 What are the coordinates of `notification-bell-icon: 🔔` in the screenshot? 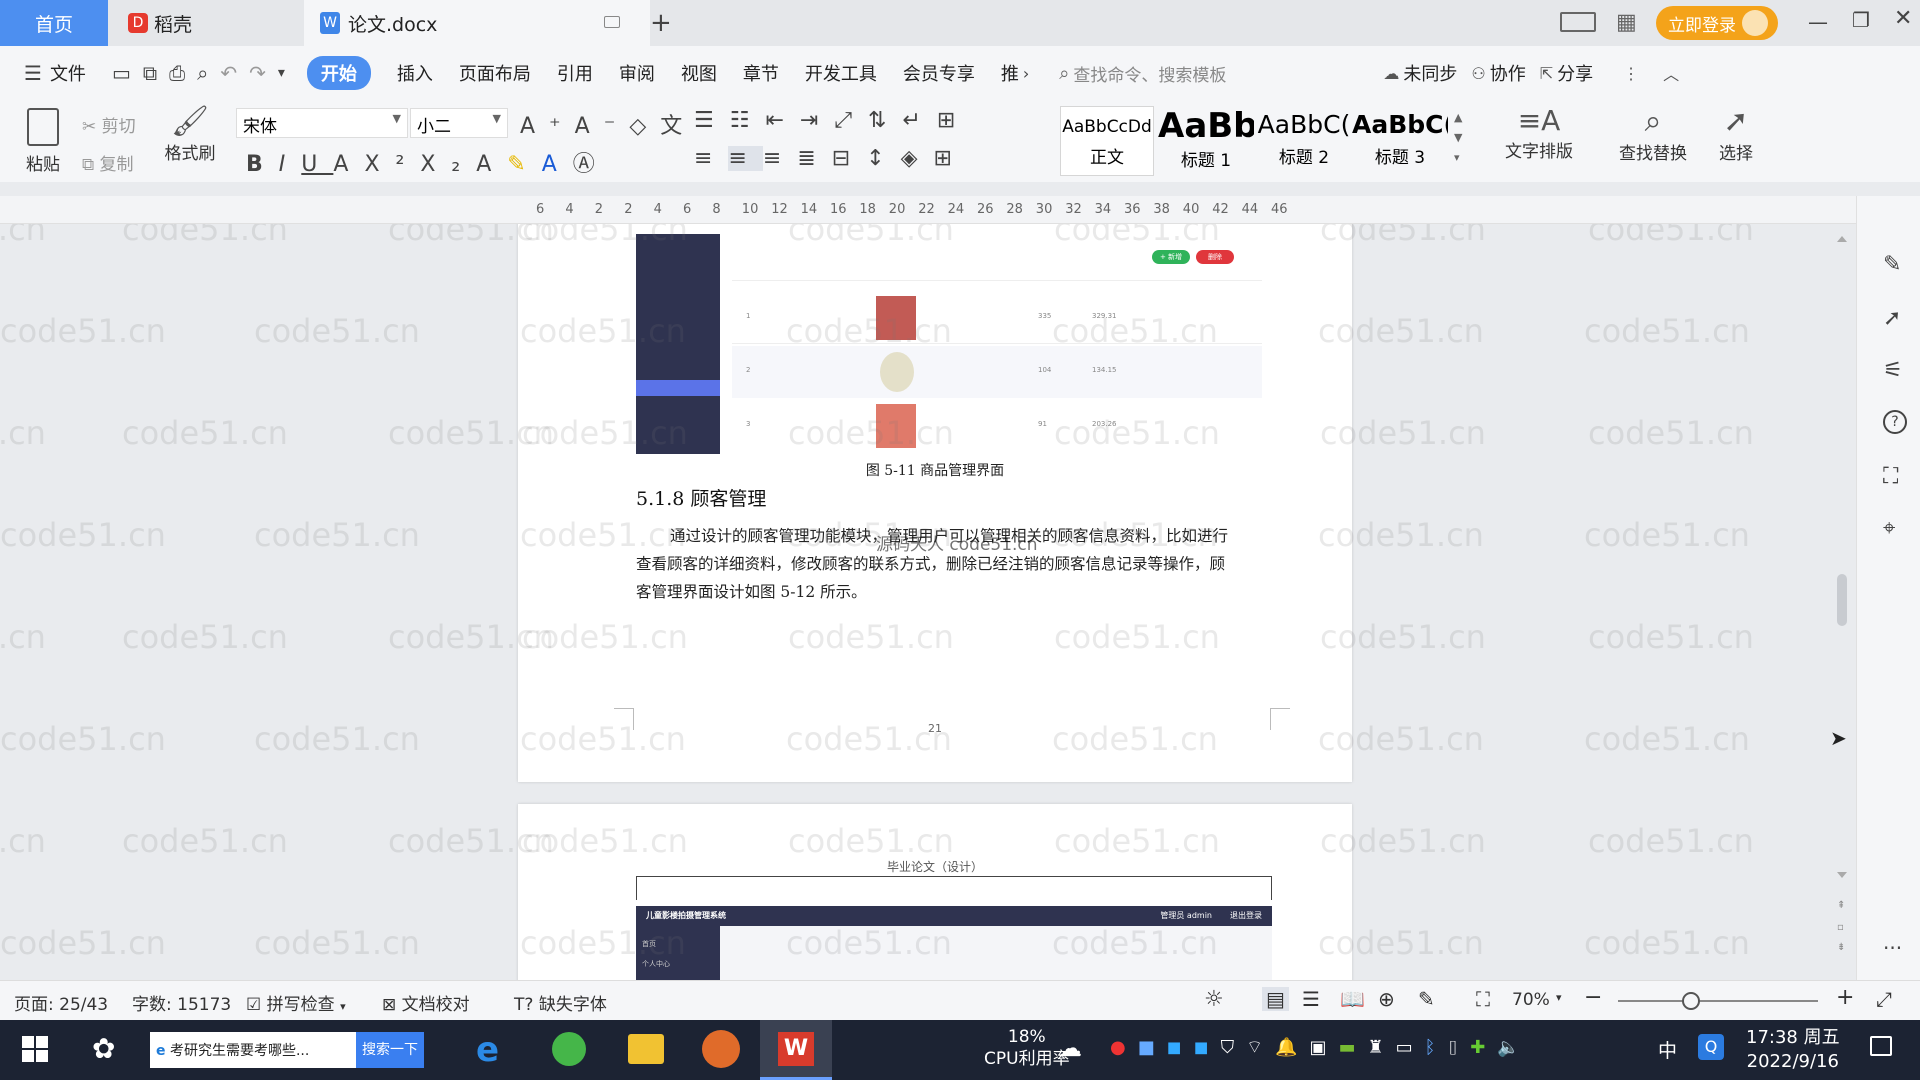 It's located at (1292, 1047).